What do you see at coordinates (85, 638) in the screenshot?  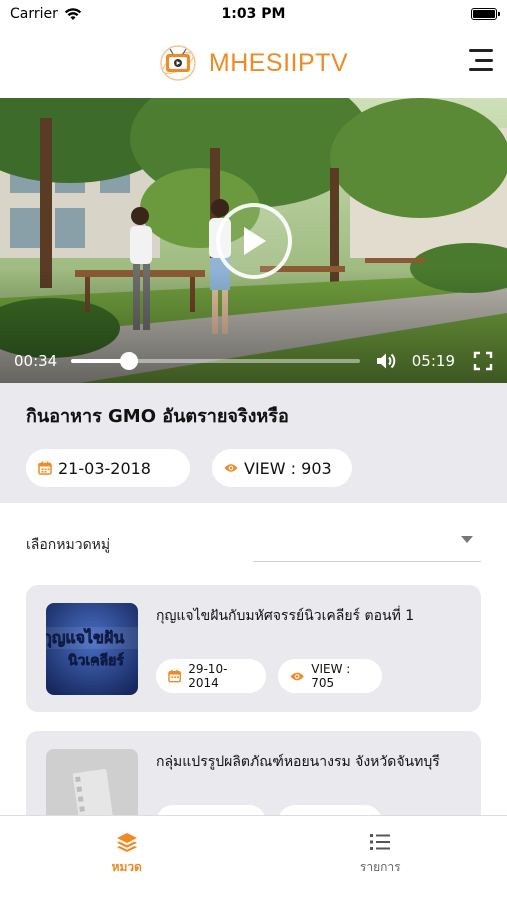 I see `thumb-text-top: กุญแจไขฝัน` at bounding box center [85, 638].